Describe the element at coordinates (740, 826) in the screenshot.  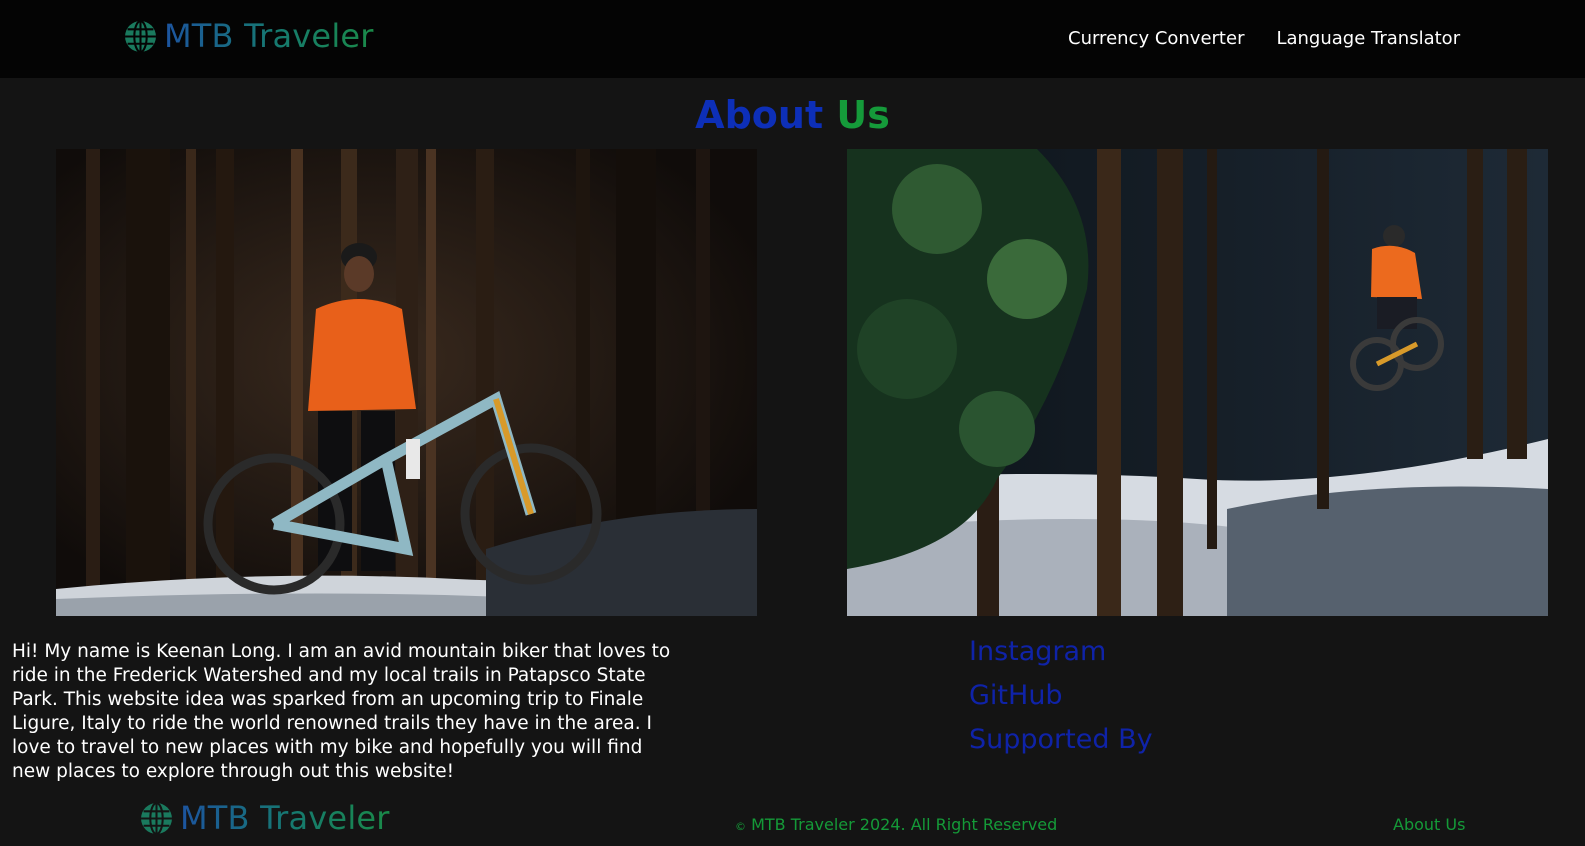
I see `copyright-symbol: ©` at that location.